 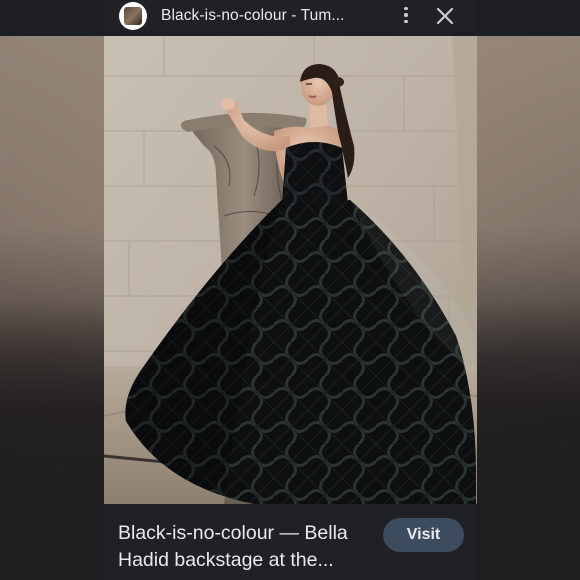 I want to click on visit-button: Visit, so click(x=423, y=535).